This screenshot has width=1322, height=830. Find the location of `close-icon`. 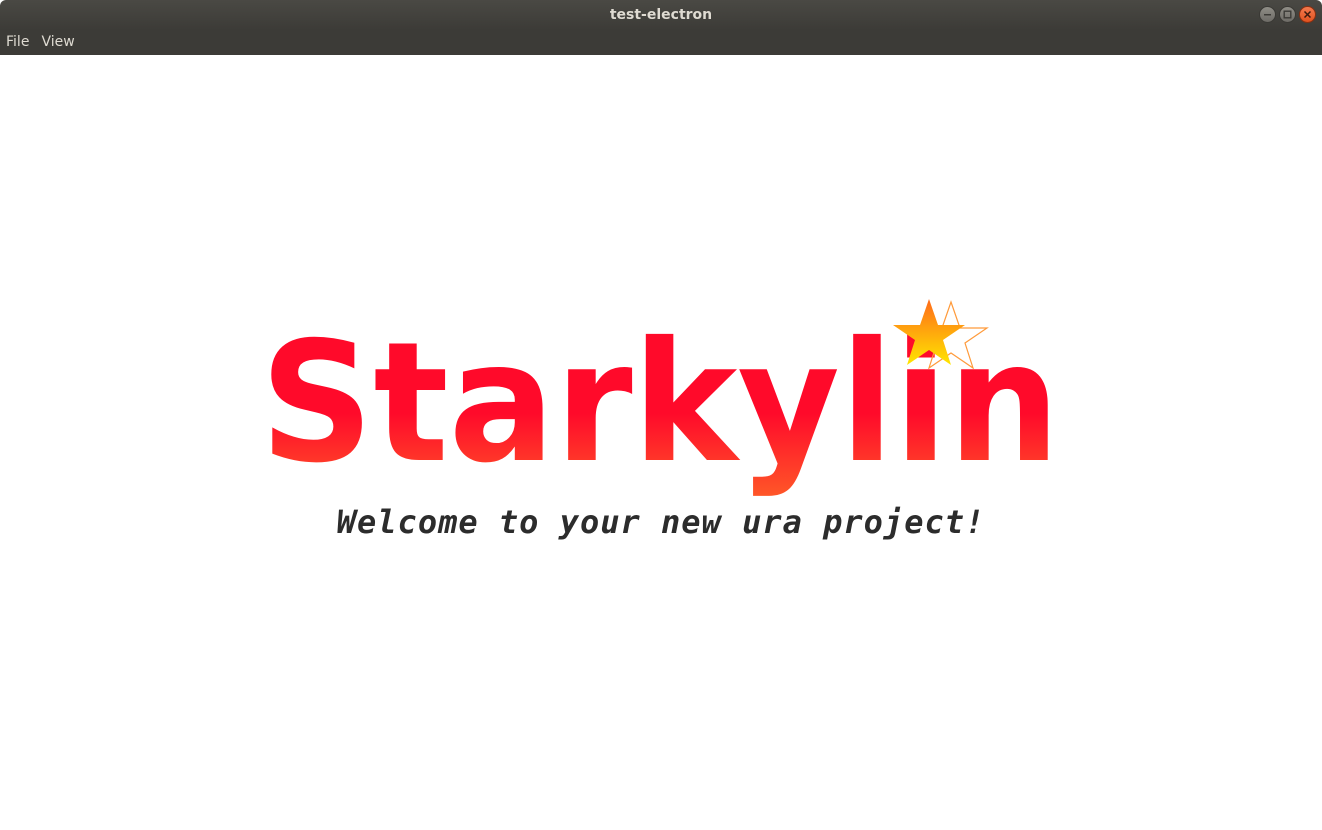

close-icon is located at coordinates (1307, 14).